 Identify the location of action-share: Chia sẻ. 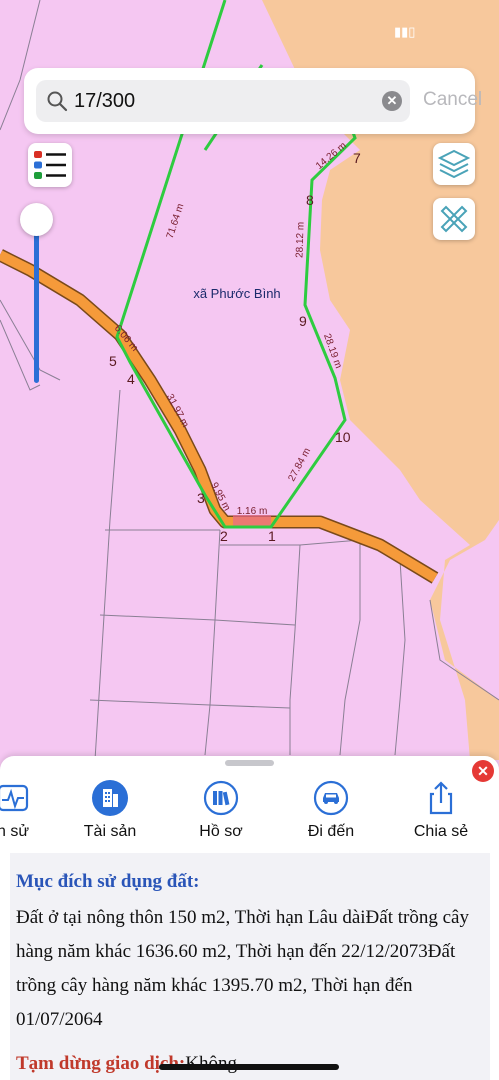
(441, 811).